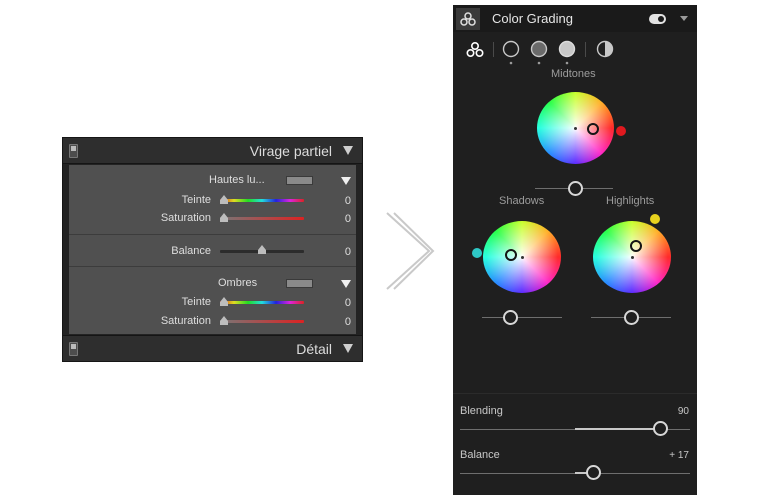 The image size is (770, 500). What do you see at coordinates (493, 49) in the screenshot?
I see `mode-divider` at bounding box center [493, 49].